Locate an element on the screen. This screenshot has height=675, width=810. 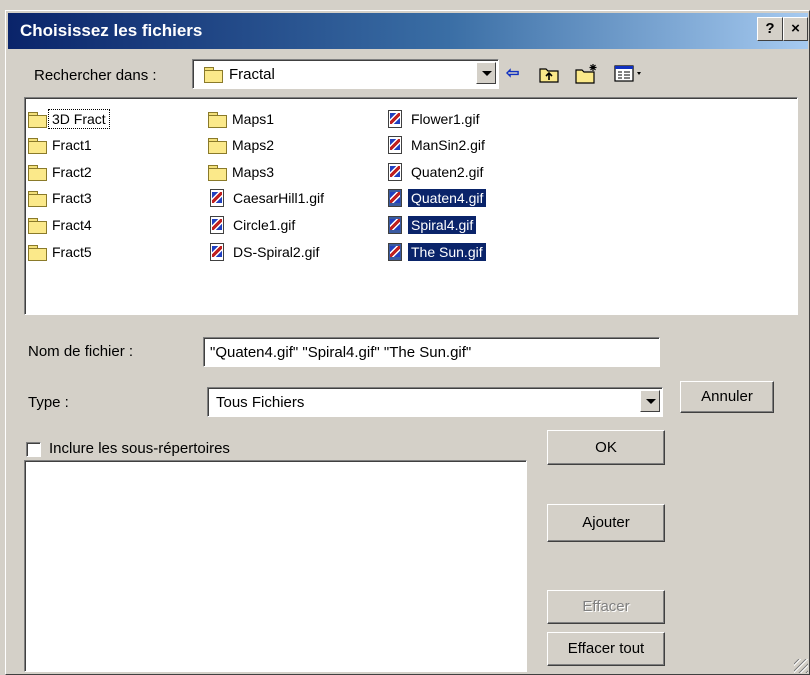
list-item: Fract5 is located at coordinates (61, 252).